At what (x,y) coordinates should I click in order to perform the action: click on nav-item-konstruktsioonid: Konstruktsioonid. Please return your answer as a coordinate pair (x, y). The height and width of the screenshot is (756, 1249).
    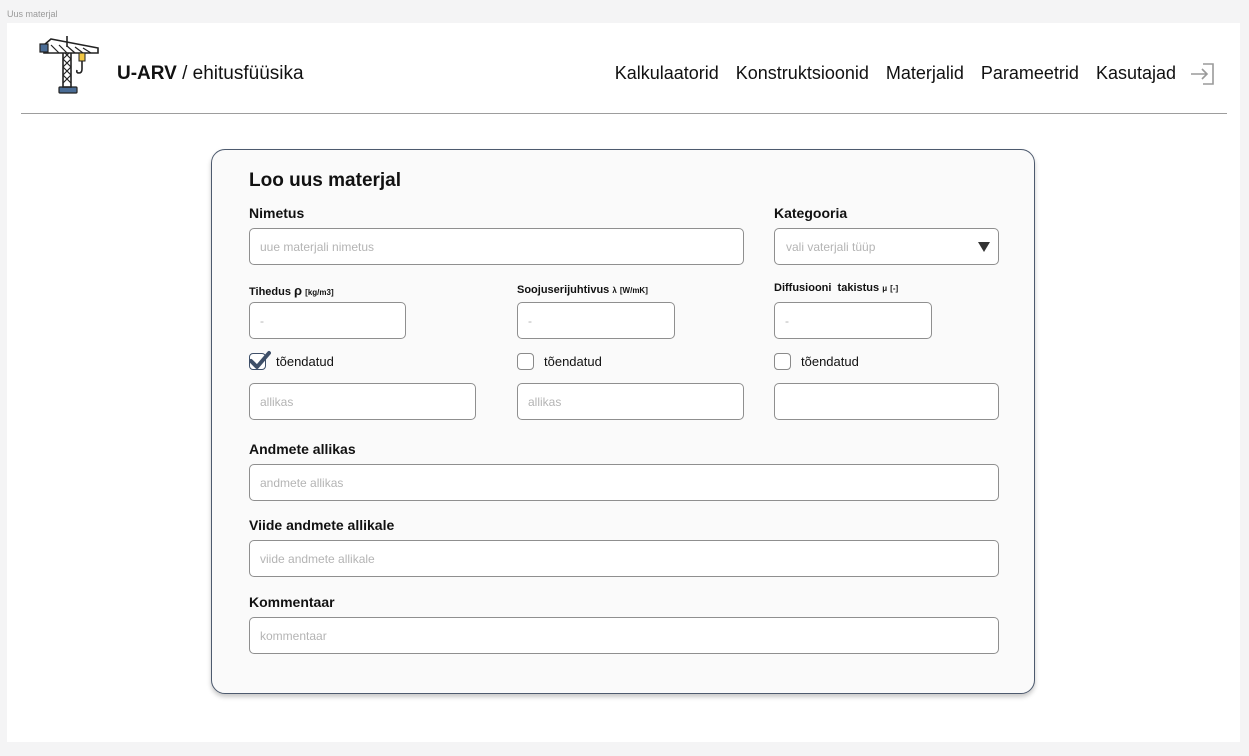
    Looking at the image, I should click on (802, 73).